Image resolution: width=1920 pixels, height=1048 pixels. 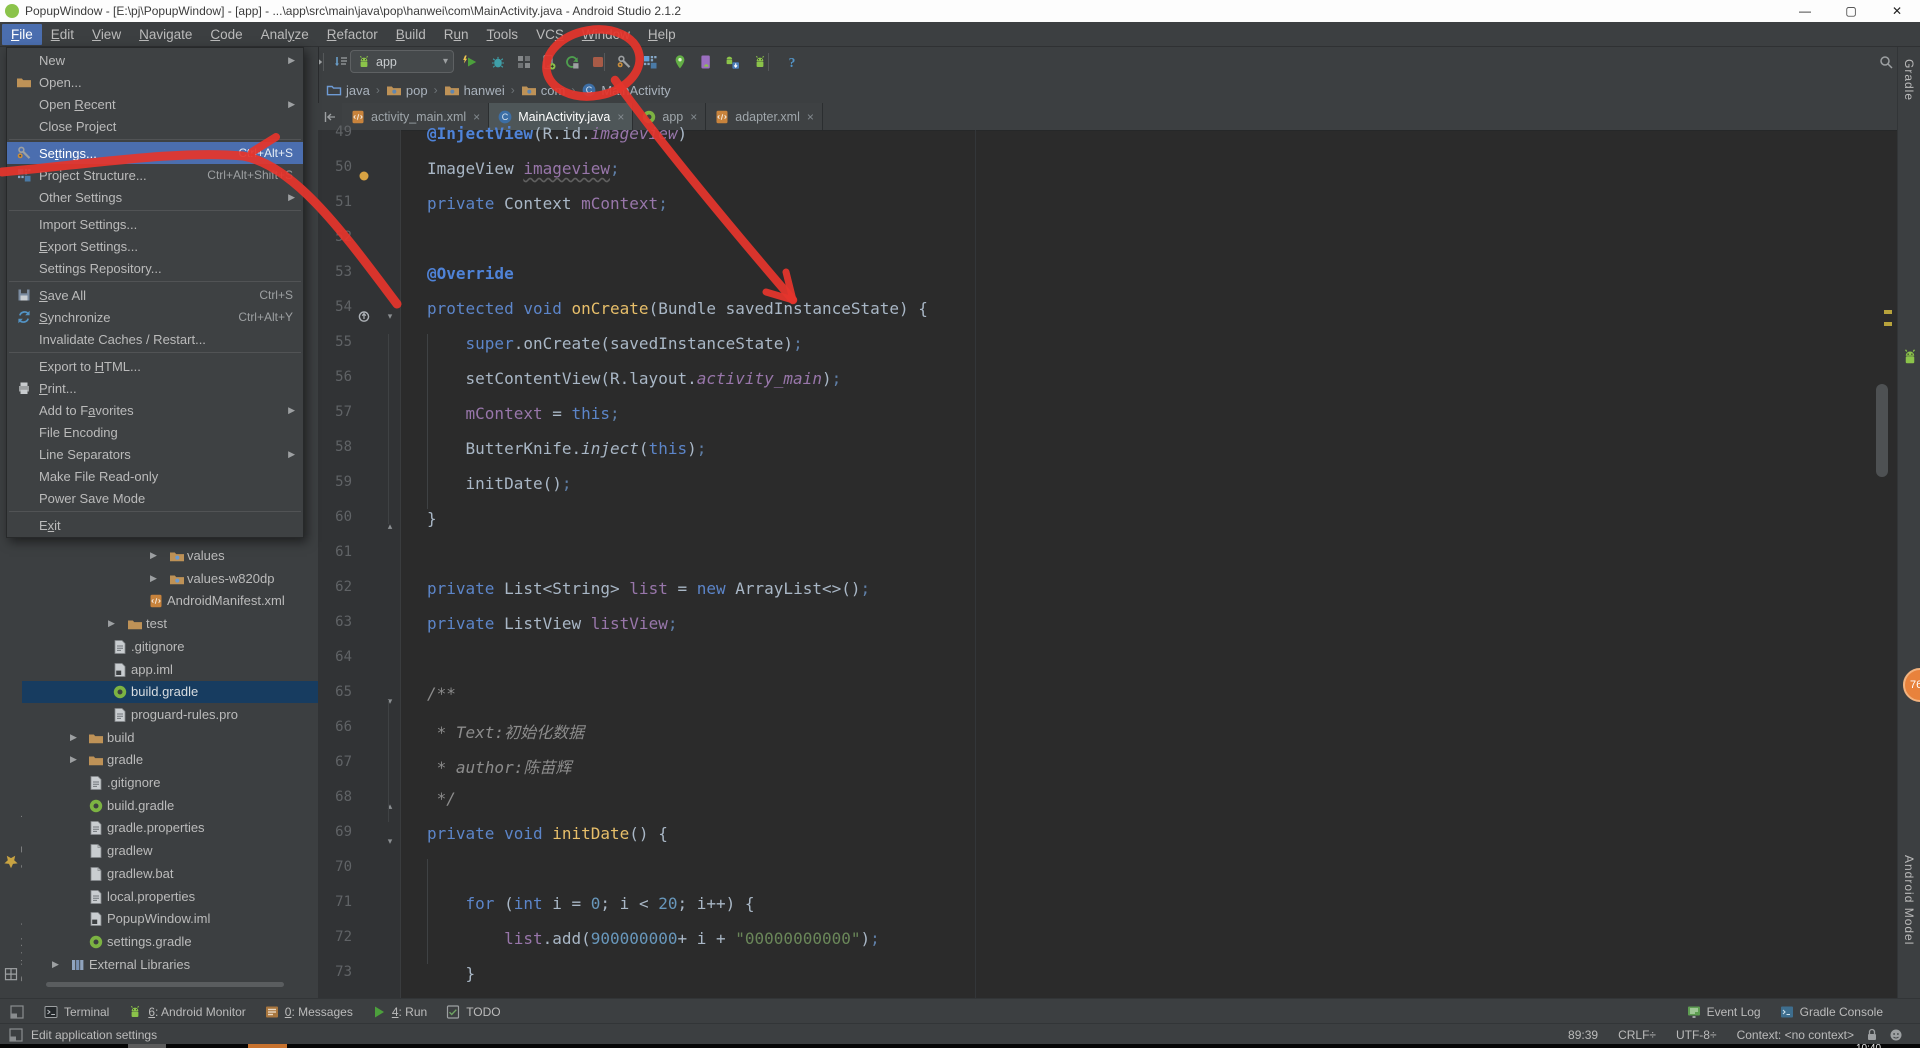 I want to click on file-menu-item-close-project: Close Project, so click(x=155, y=126).